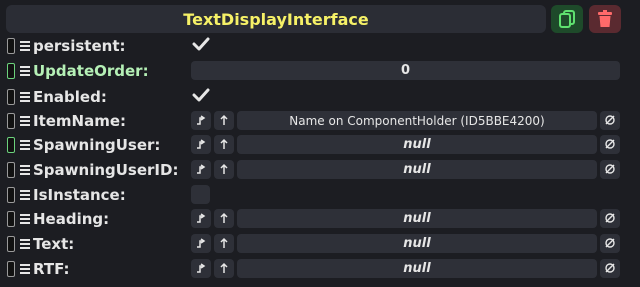 This screenshot has height=287, width=640. I want to click on field-row-text: Text: null, so click(320, 245).